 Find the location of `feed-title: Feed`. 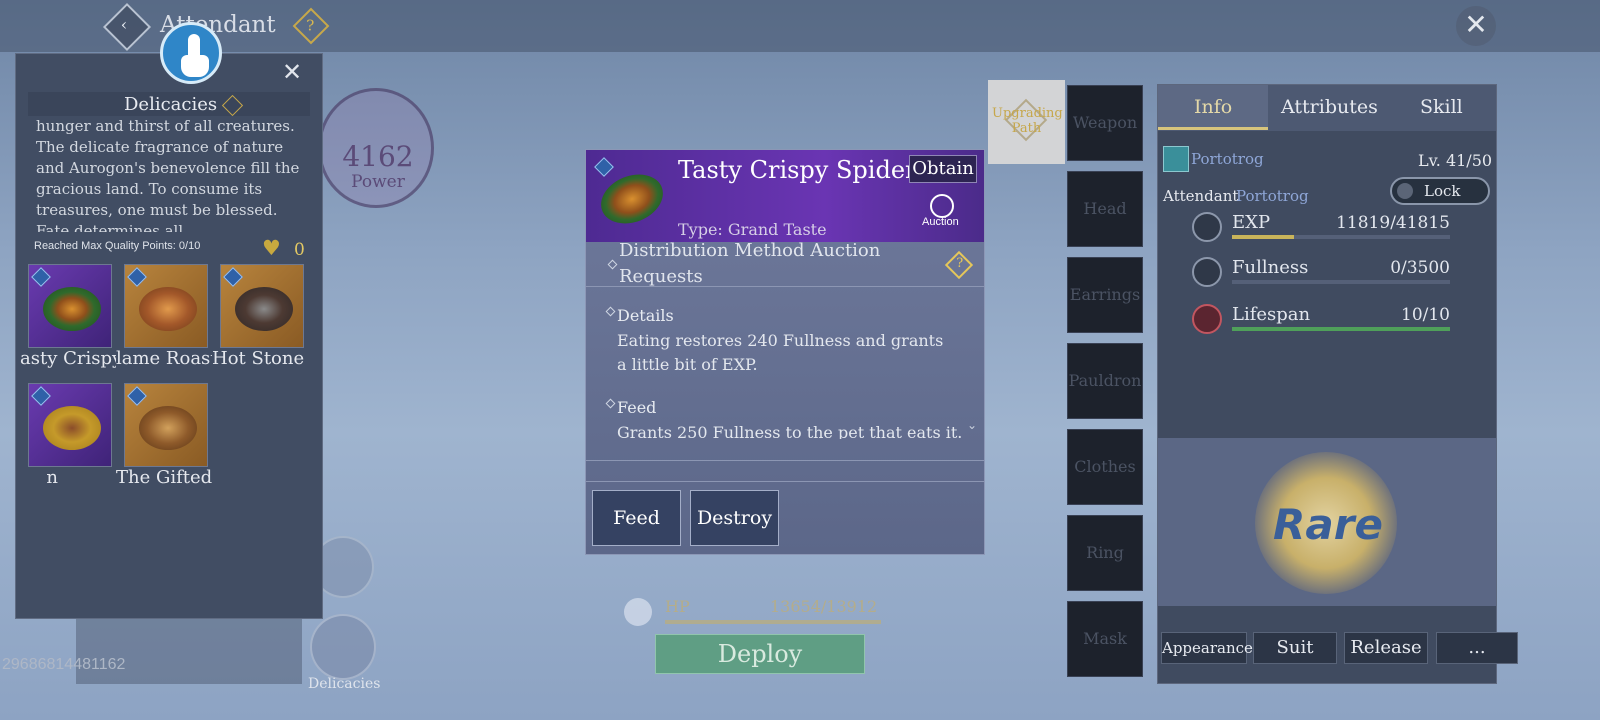

feed-title: Feed is located at coordinates (637, 407).